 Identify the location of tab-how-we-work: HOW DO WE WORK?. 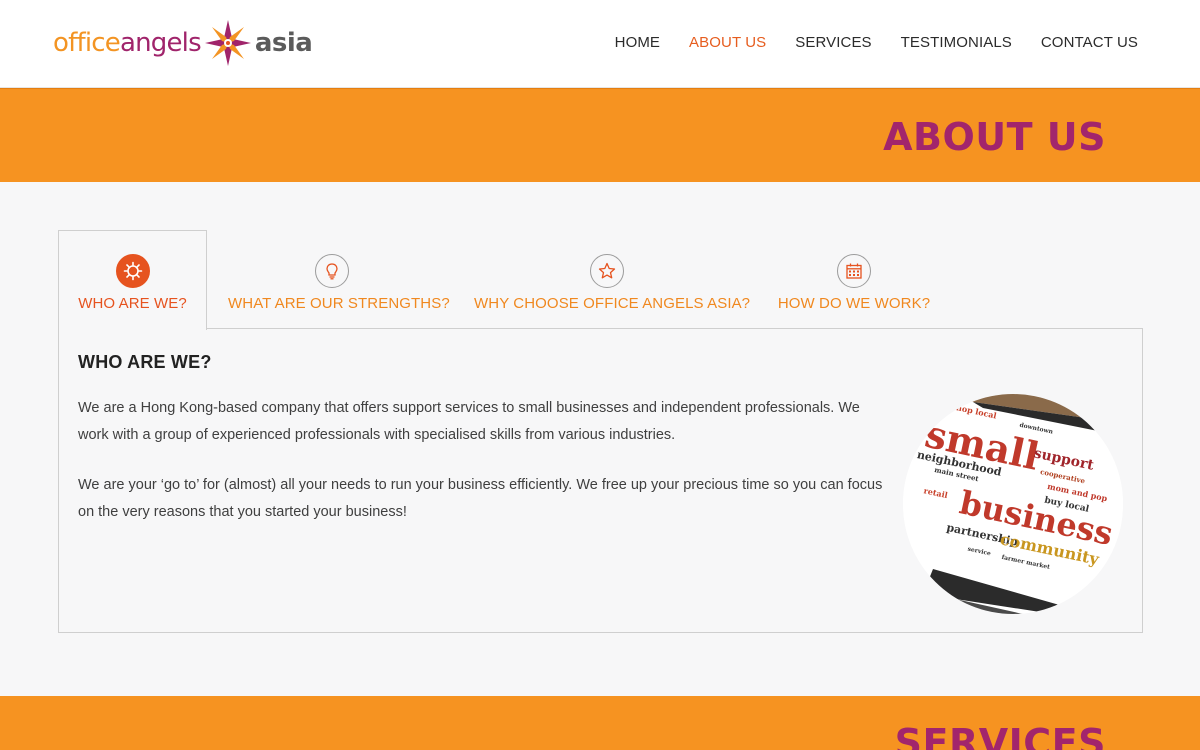
(854, 279).